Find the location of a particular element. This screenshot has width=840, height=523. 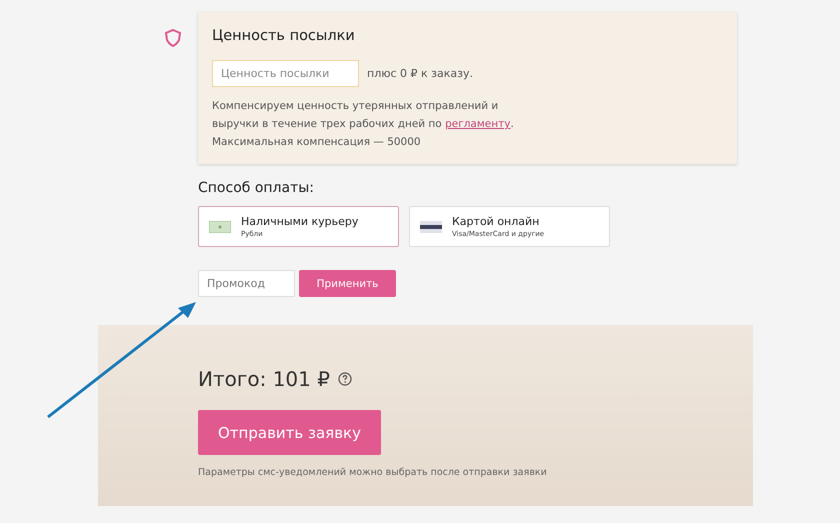

surcharge-text: плюс 0 ₽ к заказу. is located at coordinates (420, 73).